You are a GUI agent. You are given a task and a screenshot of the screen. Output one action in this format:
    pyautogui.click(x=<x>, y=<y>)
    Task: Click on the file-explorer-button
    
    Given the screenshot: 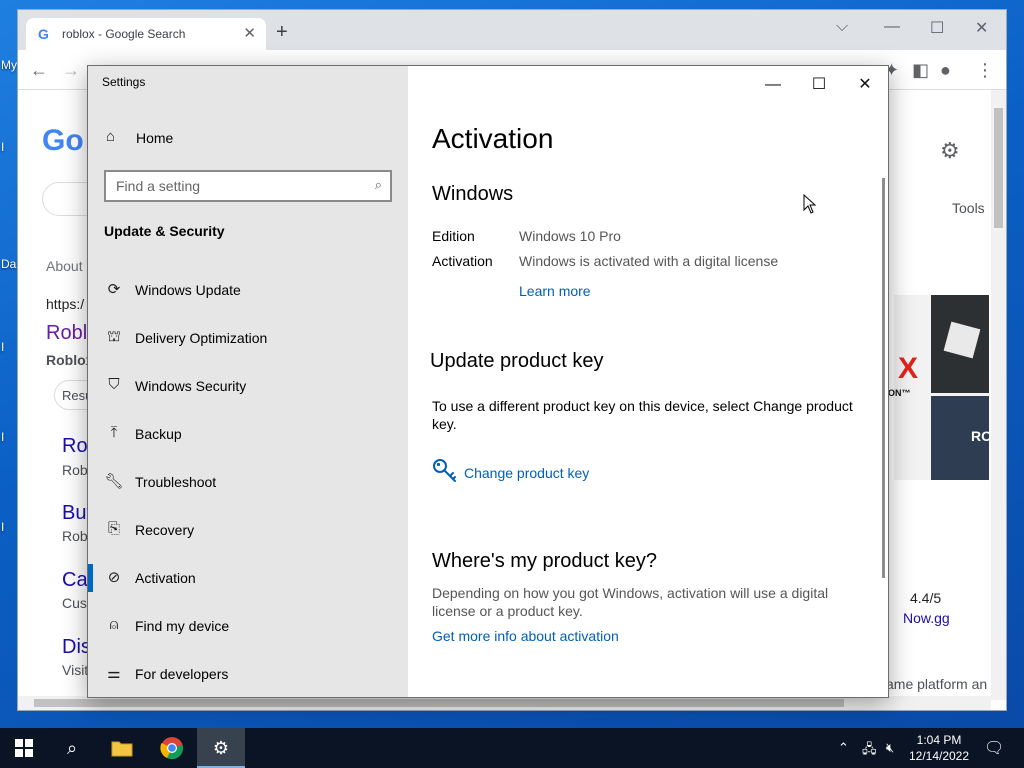 What is the action you would take?
    pyautogui.click(x=122, y=748)
    